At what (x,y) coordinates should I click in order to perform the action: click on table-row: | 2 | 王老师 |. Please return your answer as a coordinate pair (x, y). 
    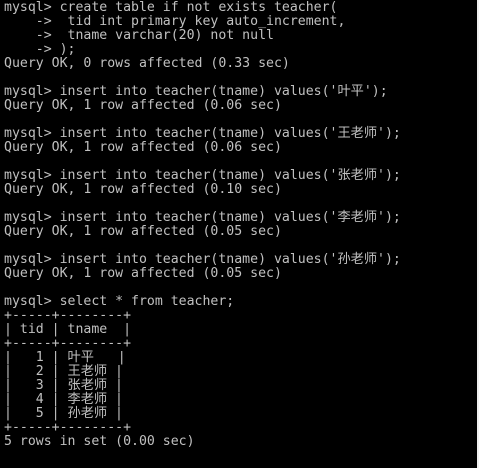
    Looking at the image, I should click on (63, 371).